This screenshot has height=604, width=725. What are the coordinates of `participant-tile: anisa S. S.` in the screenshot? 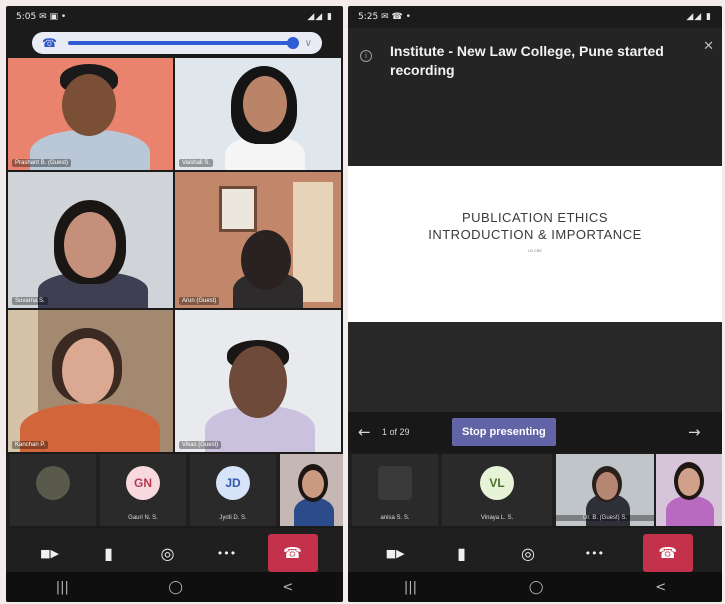 It's located at (395, 490).